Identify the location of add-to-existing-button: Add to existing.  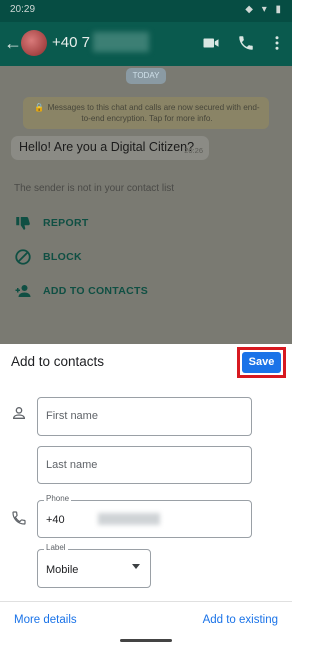
(240, 620).